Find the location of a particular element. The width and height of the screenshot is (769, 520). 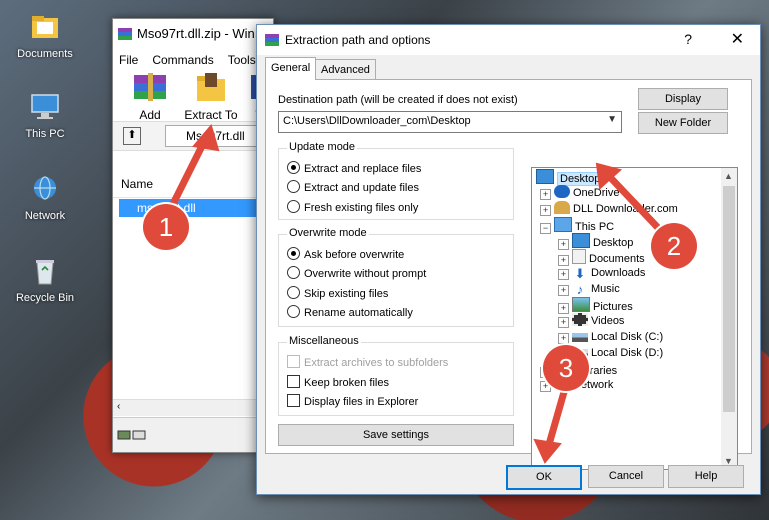

annotation-badge-1: 1 is located at coordinates (166, 227).